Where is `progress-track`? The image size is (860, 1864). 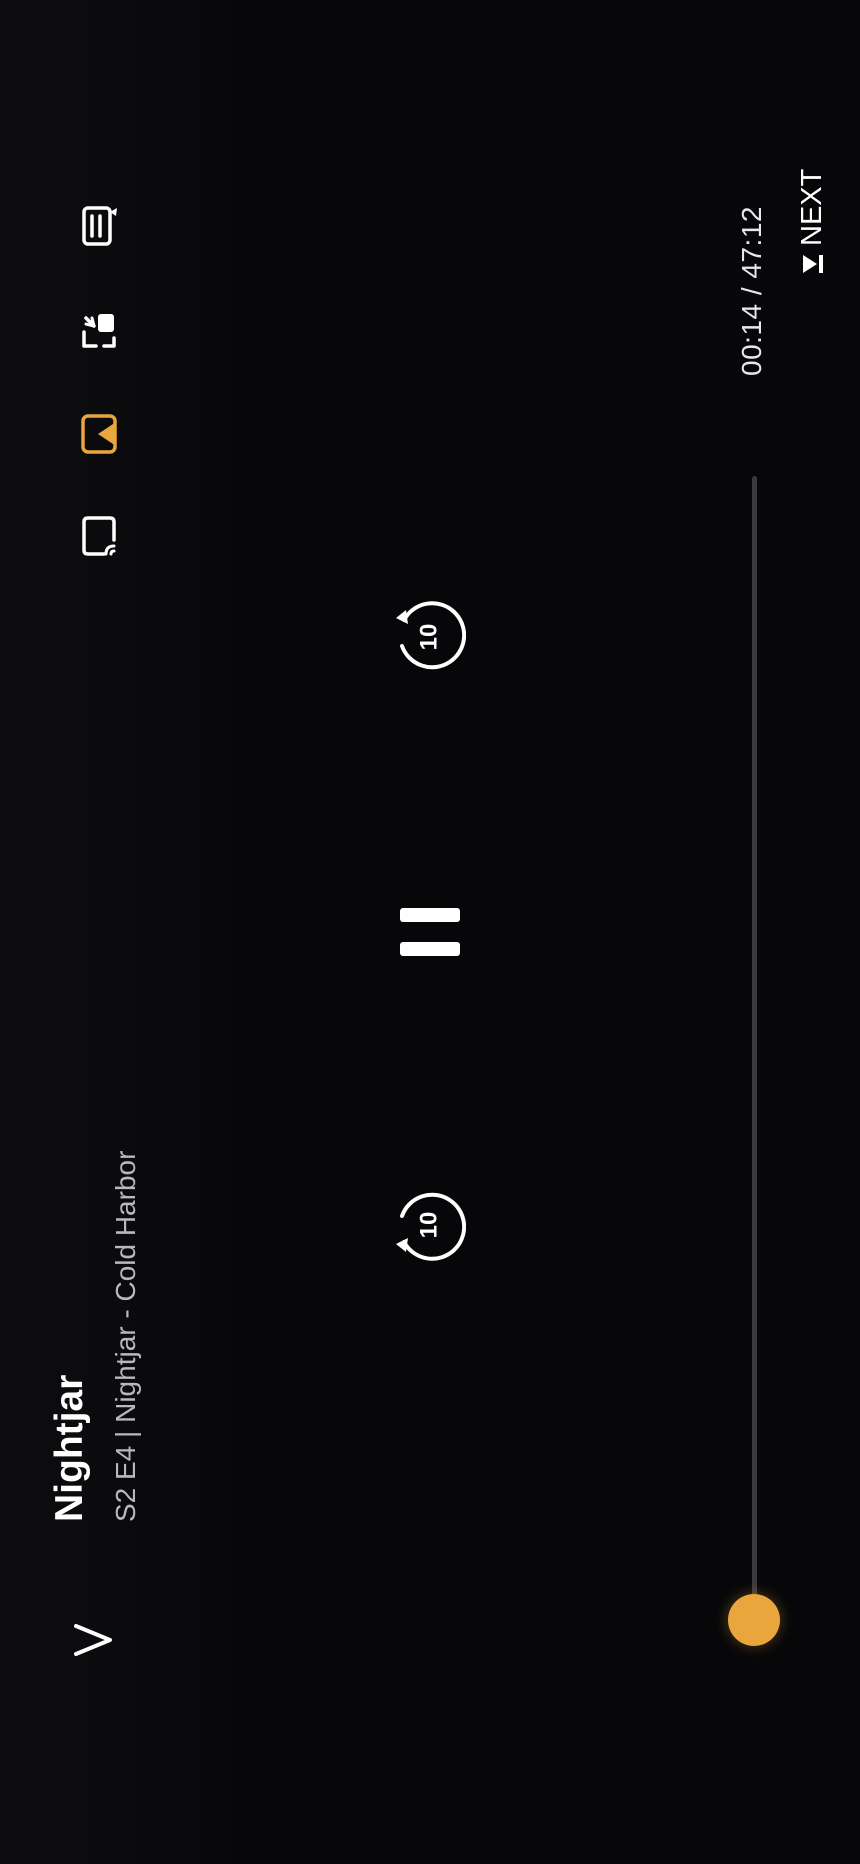 progress-track is located at coordinates (754, 1056).